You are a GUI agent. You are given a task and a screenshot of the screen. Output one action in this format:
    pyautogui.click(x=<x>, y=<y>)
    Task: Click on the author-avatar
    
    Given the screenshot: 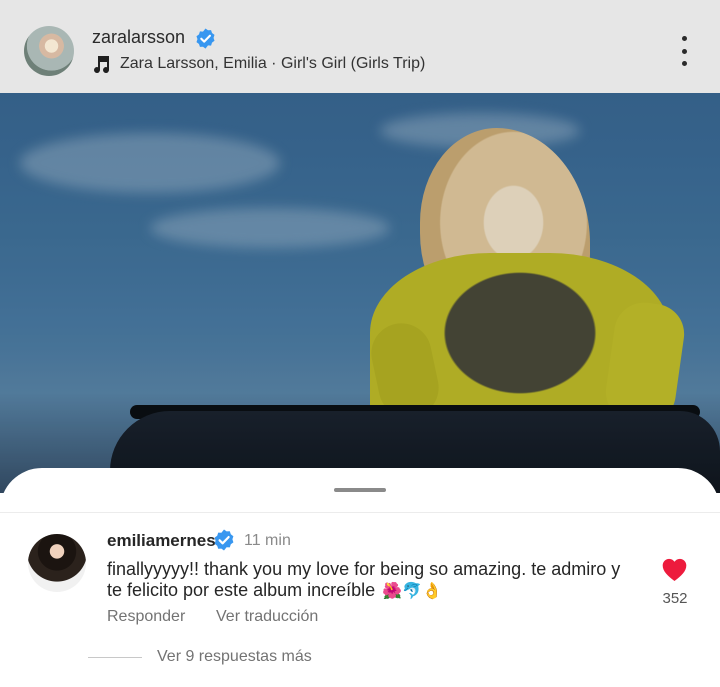 What is the action you would take?
    pyautogui.click(x=49, y=51)
    